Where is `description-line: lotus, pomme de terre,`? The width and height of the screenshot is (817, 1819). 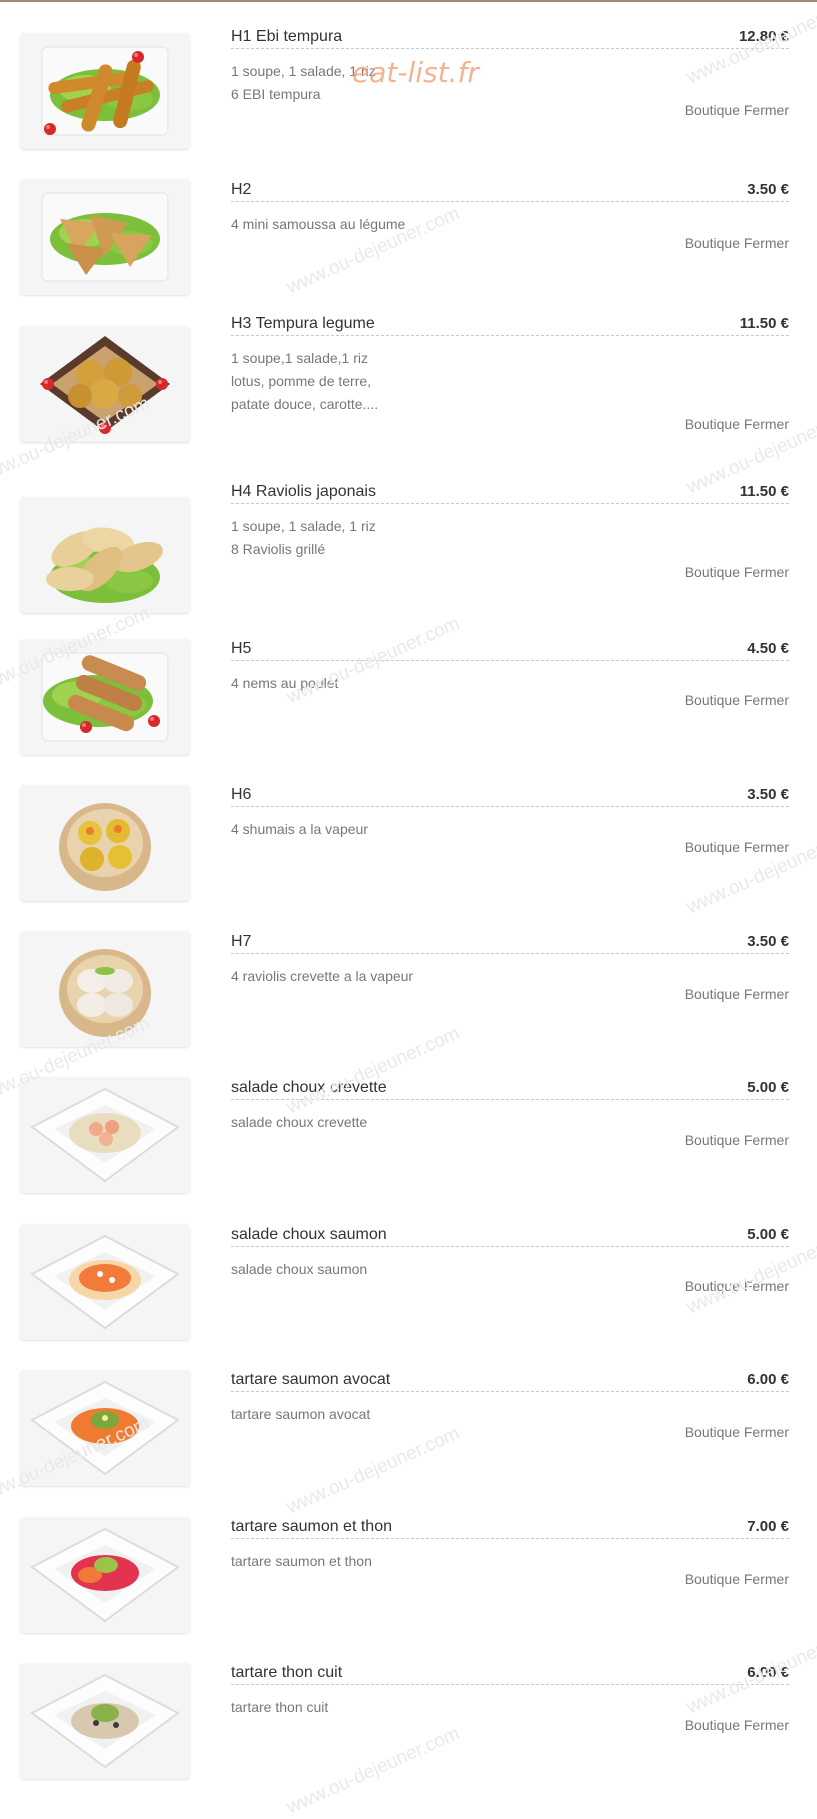 description-line: lotus, pomme de terre, is located at coordinates (301, 381).